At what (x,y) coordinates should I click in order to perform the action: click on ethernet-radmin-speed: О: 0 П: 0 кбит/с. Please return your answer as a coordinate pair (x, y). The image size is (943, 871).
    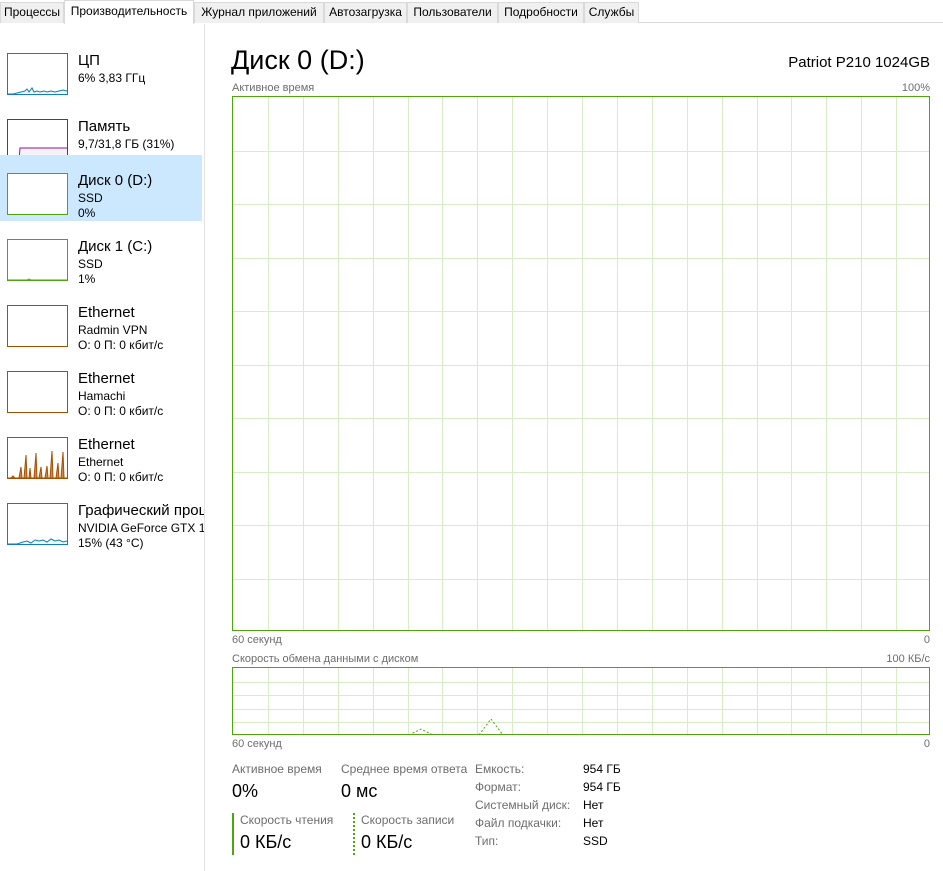
    Looking at the image, I should click on (121, 345).